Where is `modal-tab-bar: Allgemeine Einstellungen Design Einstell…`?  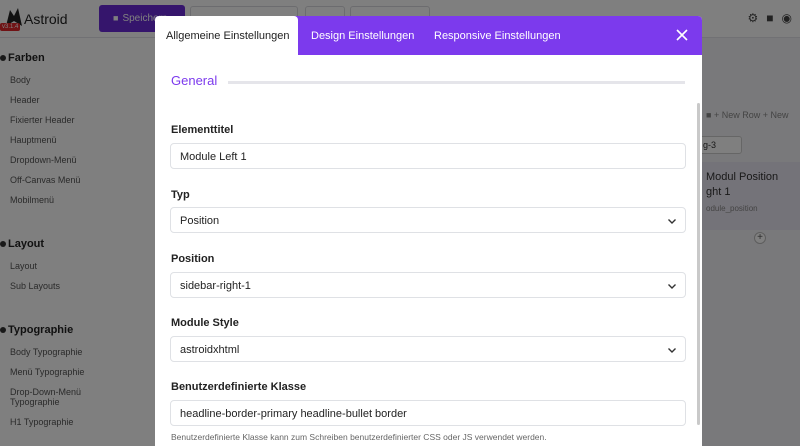 modal-tab-bar: Allgemeine Einstellungen Design Einstell… is located at coordinates (428, 35).